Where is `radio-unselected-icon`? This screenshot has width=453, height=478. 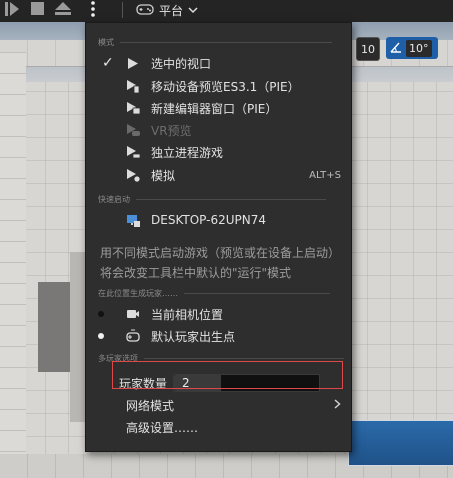
radio-unselected-icon is located at coordinates (101, 314).